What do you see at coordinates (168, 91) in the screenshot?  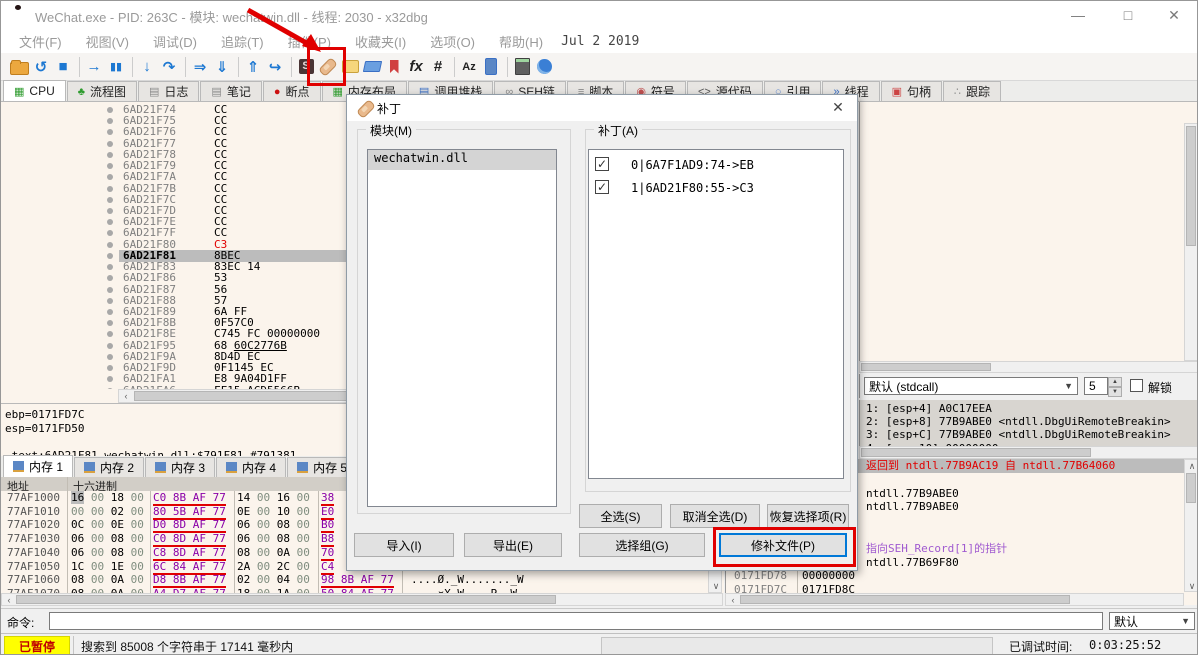 I see `tab-log: ▤ 日志` at bounding box center [168, 91].